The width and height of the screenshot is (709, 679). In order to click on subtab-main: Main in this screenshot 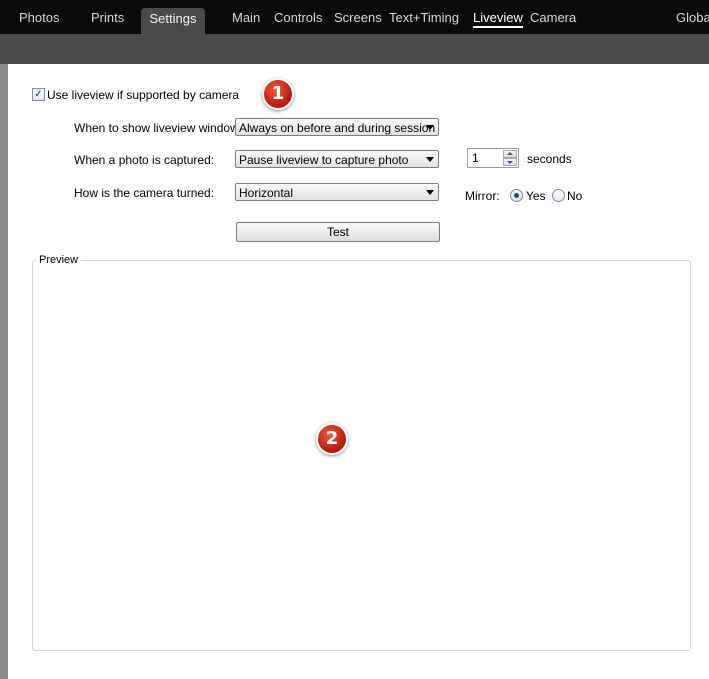, I will do `click(246, 17)`.